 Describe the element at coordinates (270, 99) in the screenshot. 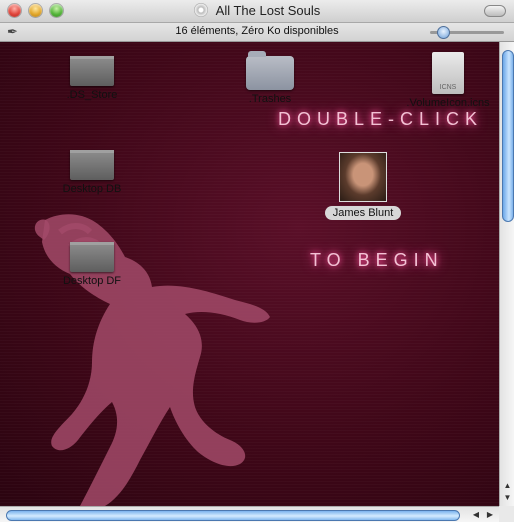

I see `icon-label: .Trashes` at that location.